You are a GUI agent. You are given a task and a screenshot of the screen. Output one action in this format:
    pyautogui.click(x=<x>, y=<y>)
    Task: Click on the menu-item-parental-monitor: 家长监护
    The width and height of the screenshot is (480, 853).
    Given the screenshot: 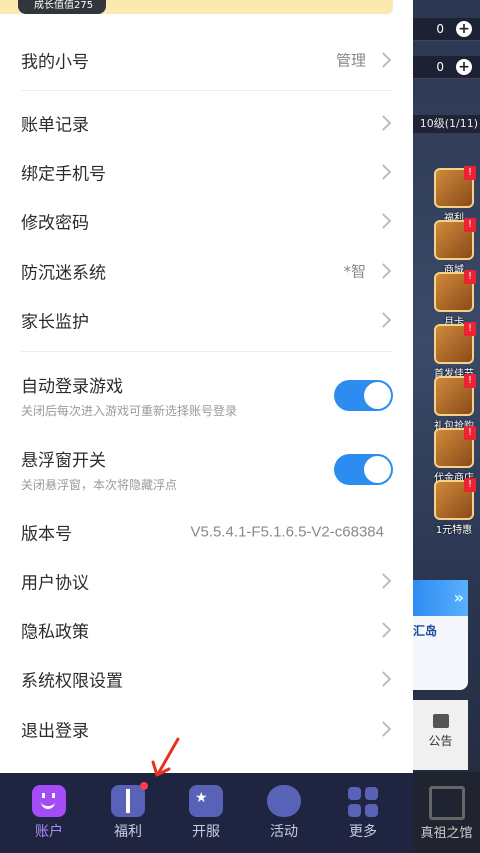 What is the action you would take?
    pyautogui.click(x=206, y=319)
    